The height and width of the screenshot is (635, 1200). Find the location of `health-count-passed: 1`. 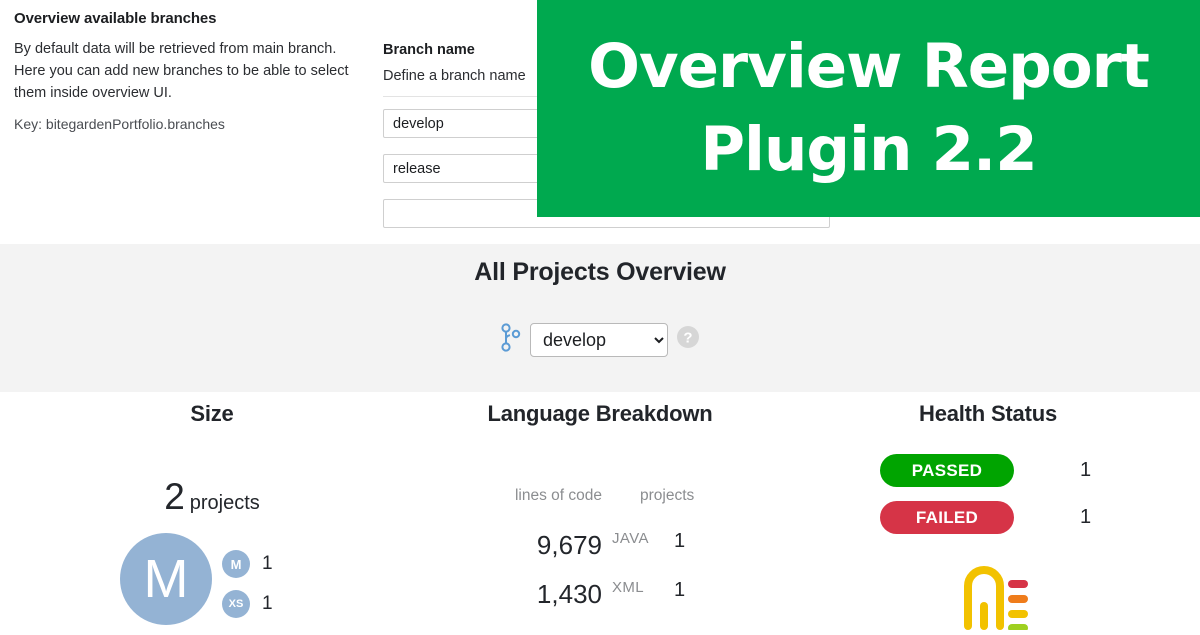

health-count-passed: 1 is located at coordinates (1086, 470).